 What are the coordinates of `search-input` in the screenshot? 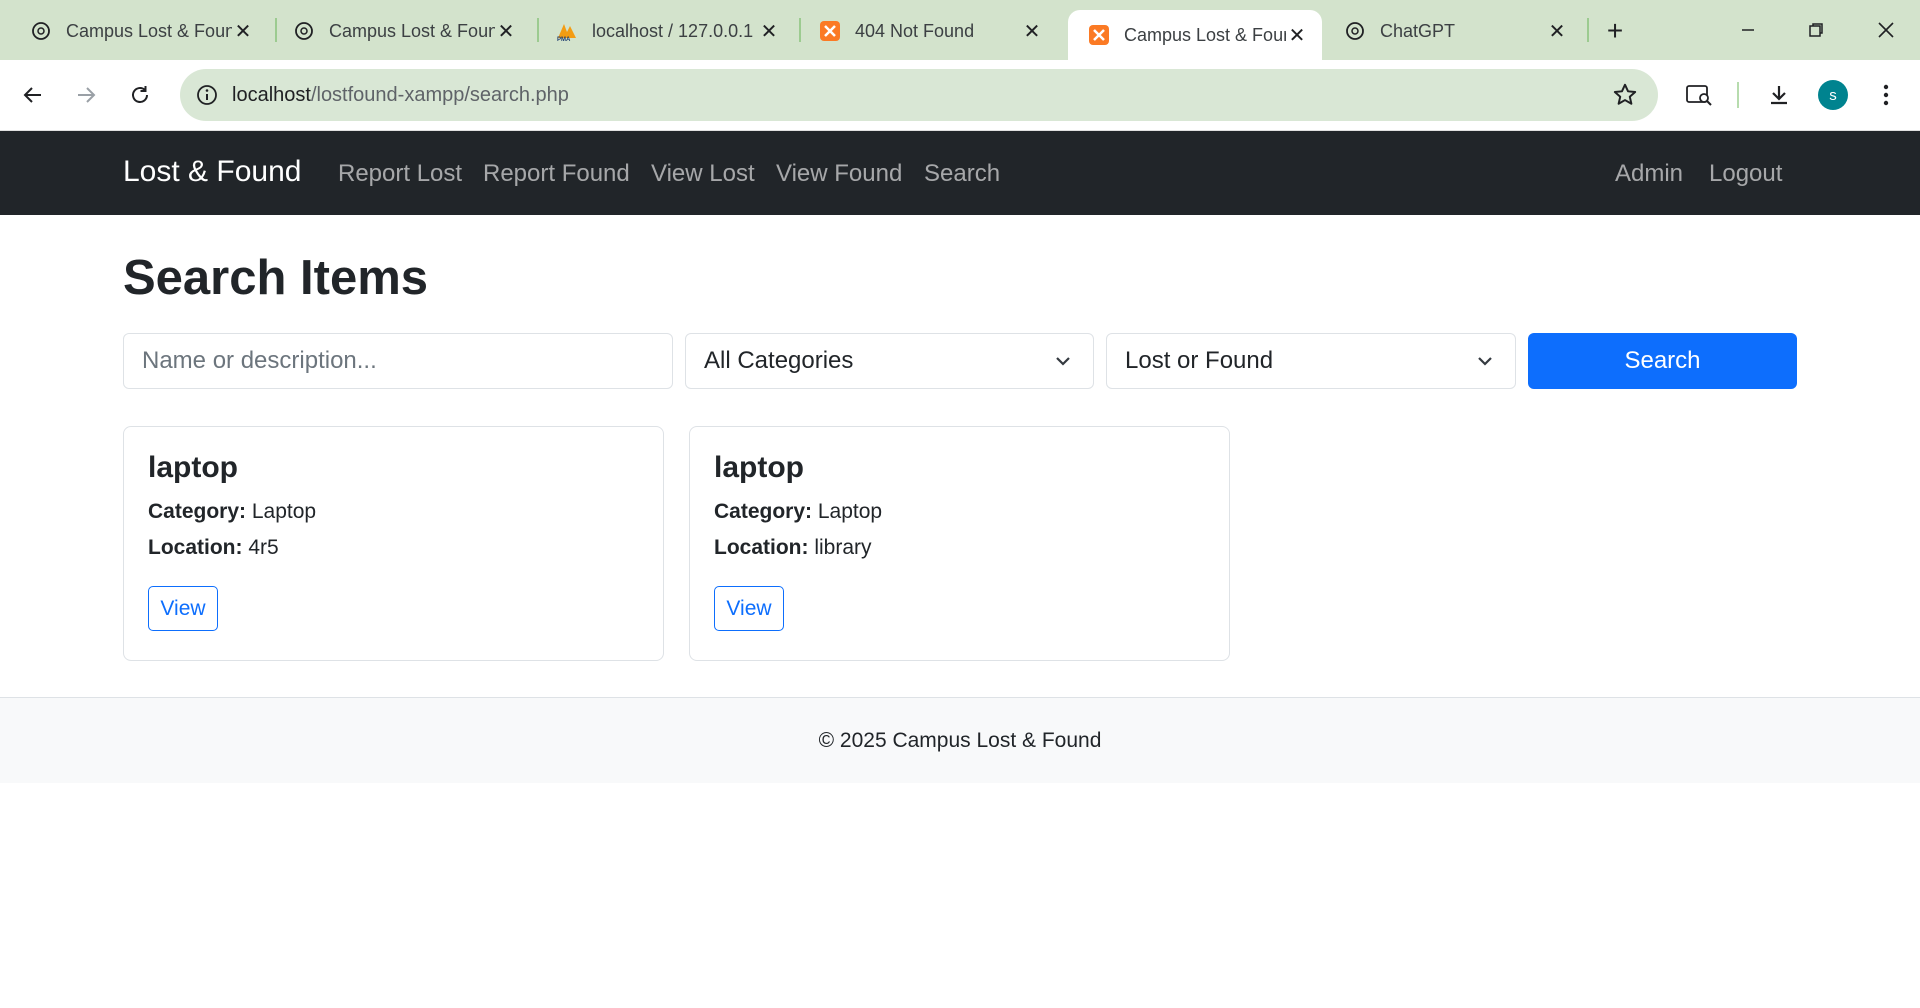 It's located at (398, 361).